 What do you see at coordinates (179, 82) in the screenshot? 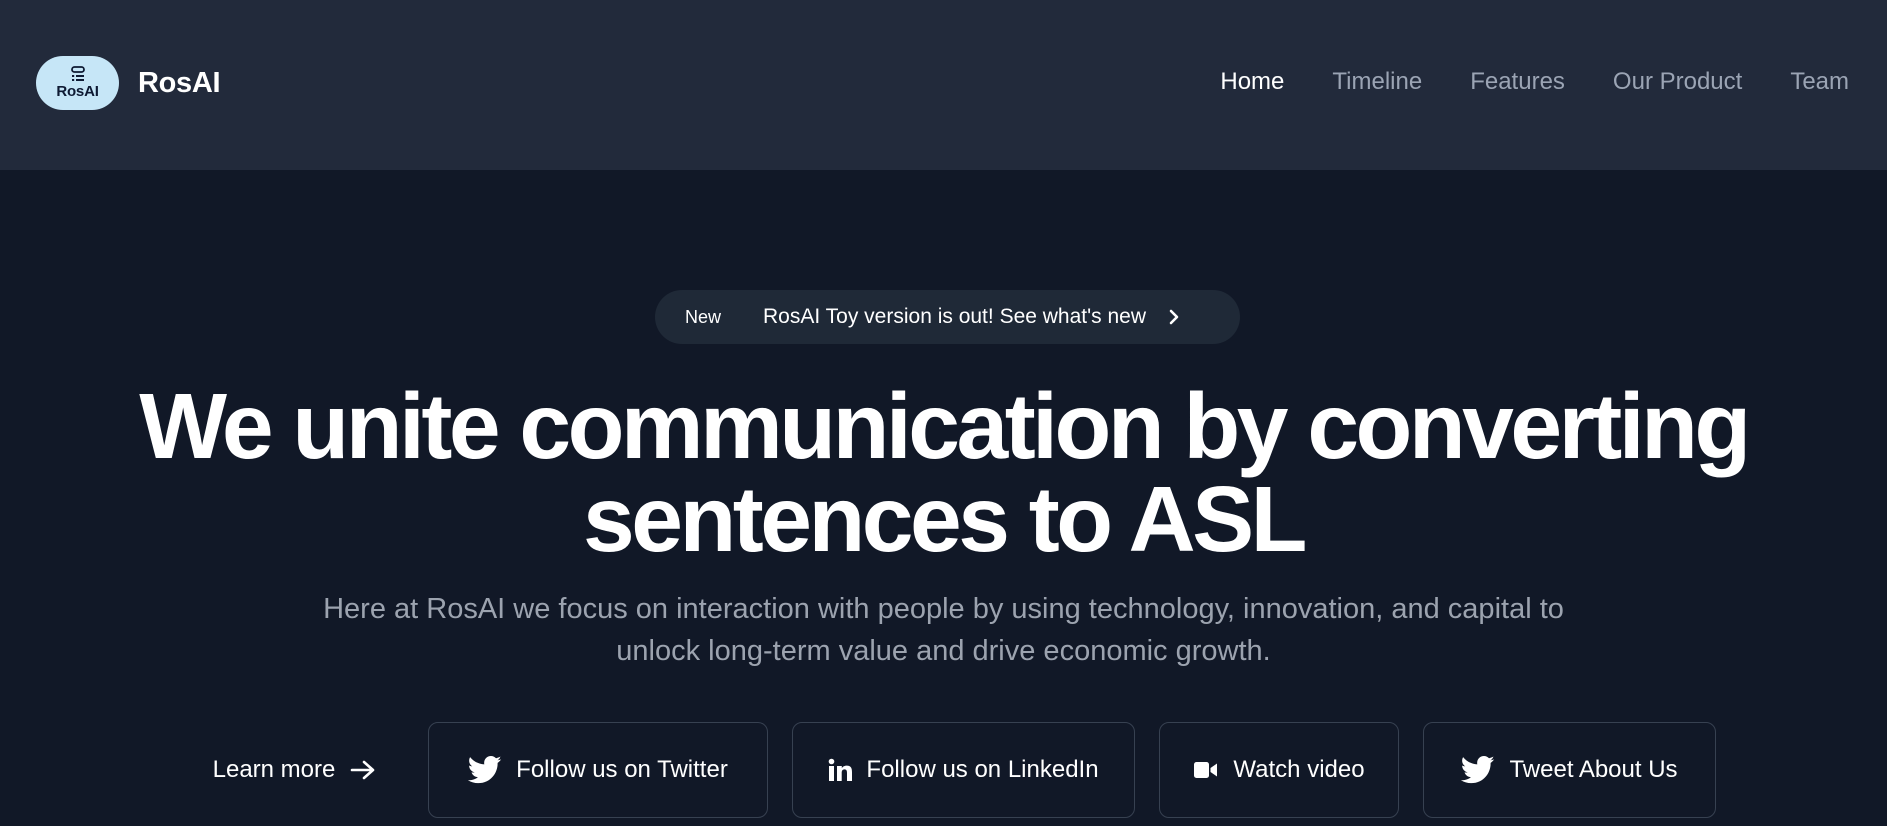
I see `brand-name: RosAI` at bounding box center [179, 82].